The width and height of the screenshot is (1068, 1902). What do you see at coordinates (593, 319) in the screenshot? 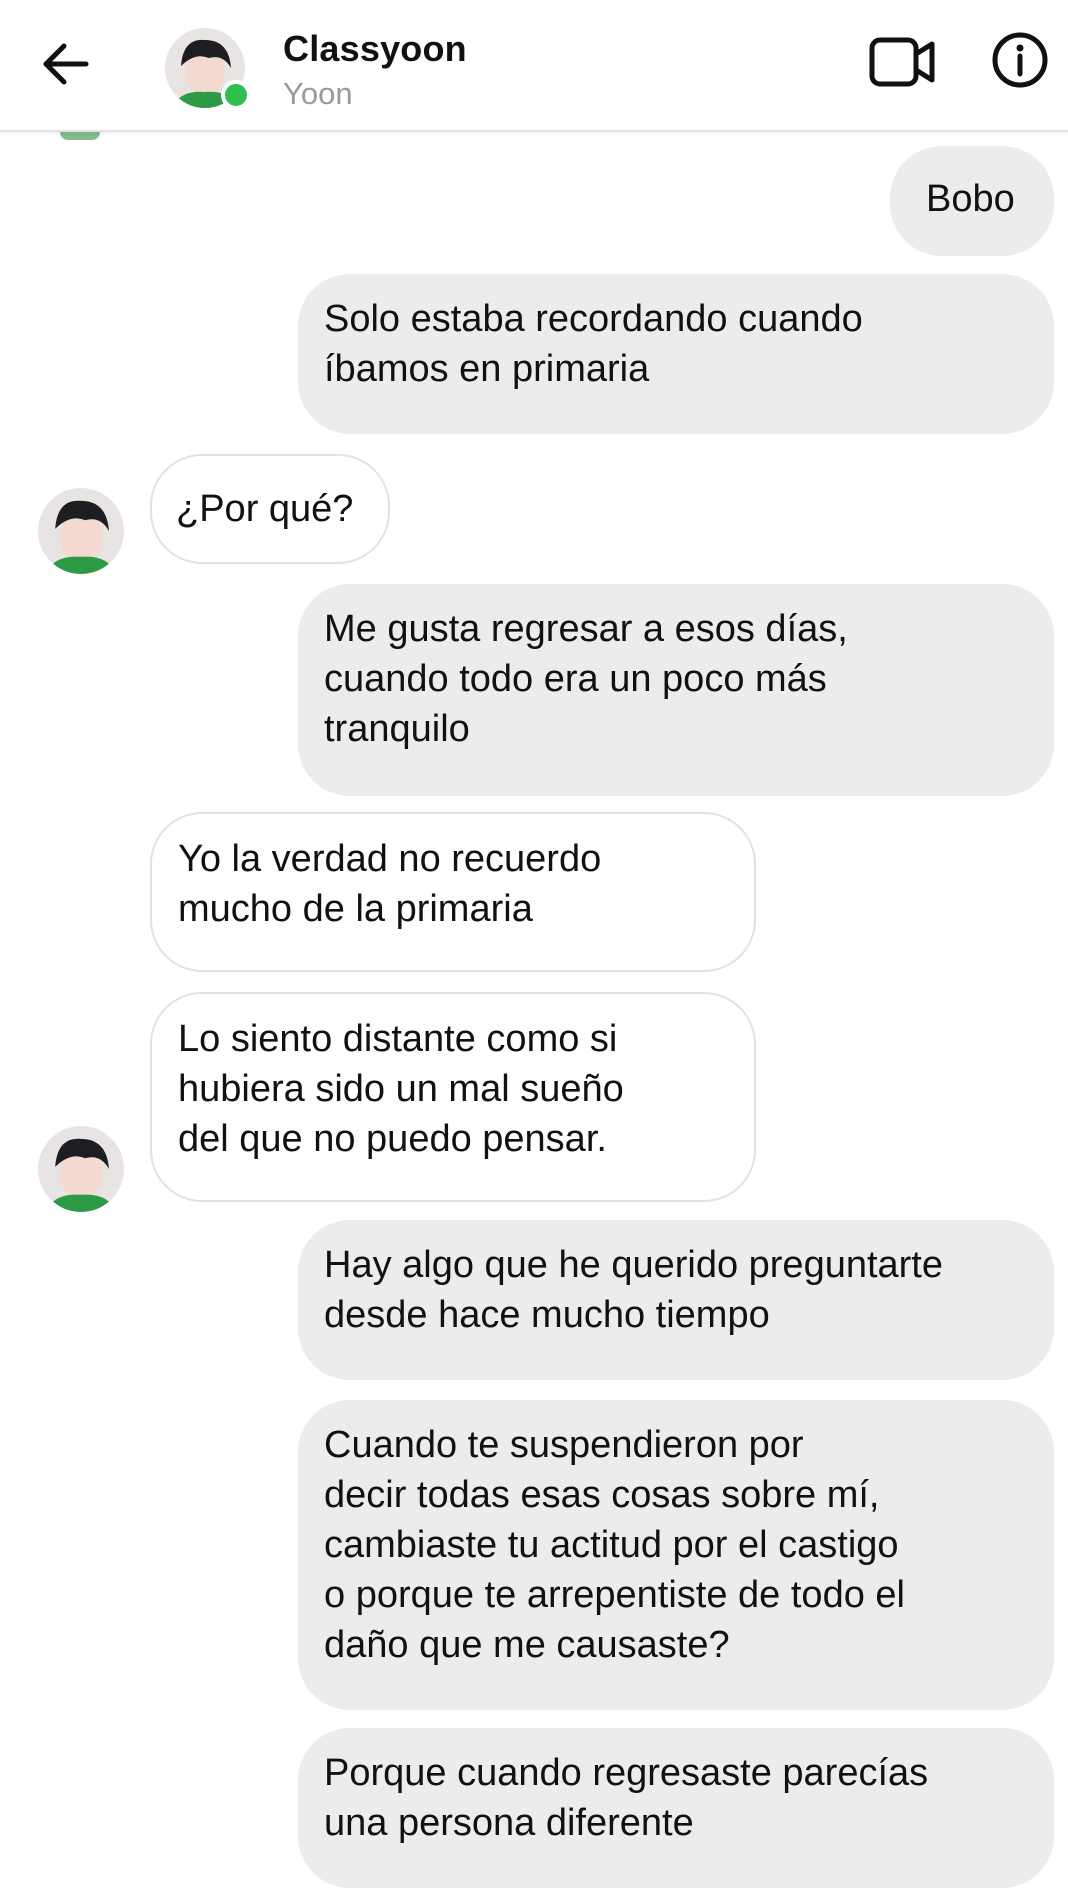
I see `message-text: Solo estaba recordando cuando` at bounding box center [593, 319].